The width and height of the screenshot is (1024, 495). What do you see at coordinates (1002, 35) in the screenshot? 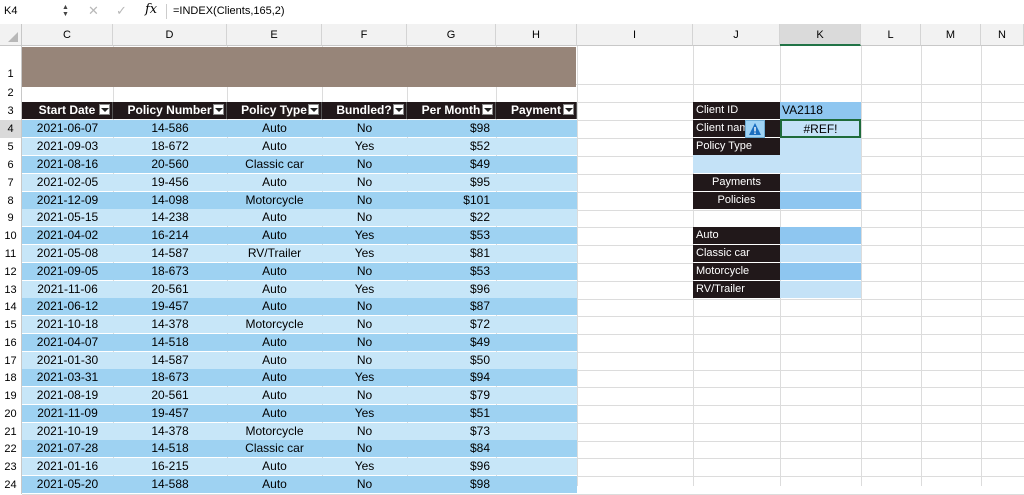
I see `column-header-n: N` at bounding box center [1002, 35].